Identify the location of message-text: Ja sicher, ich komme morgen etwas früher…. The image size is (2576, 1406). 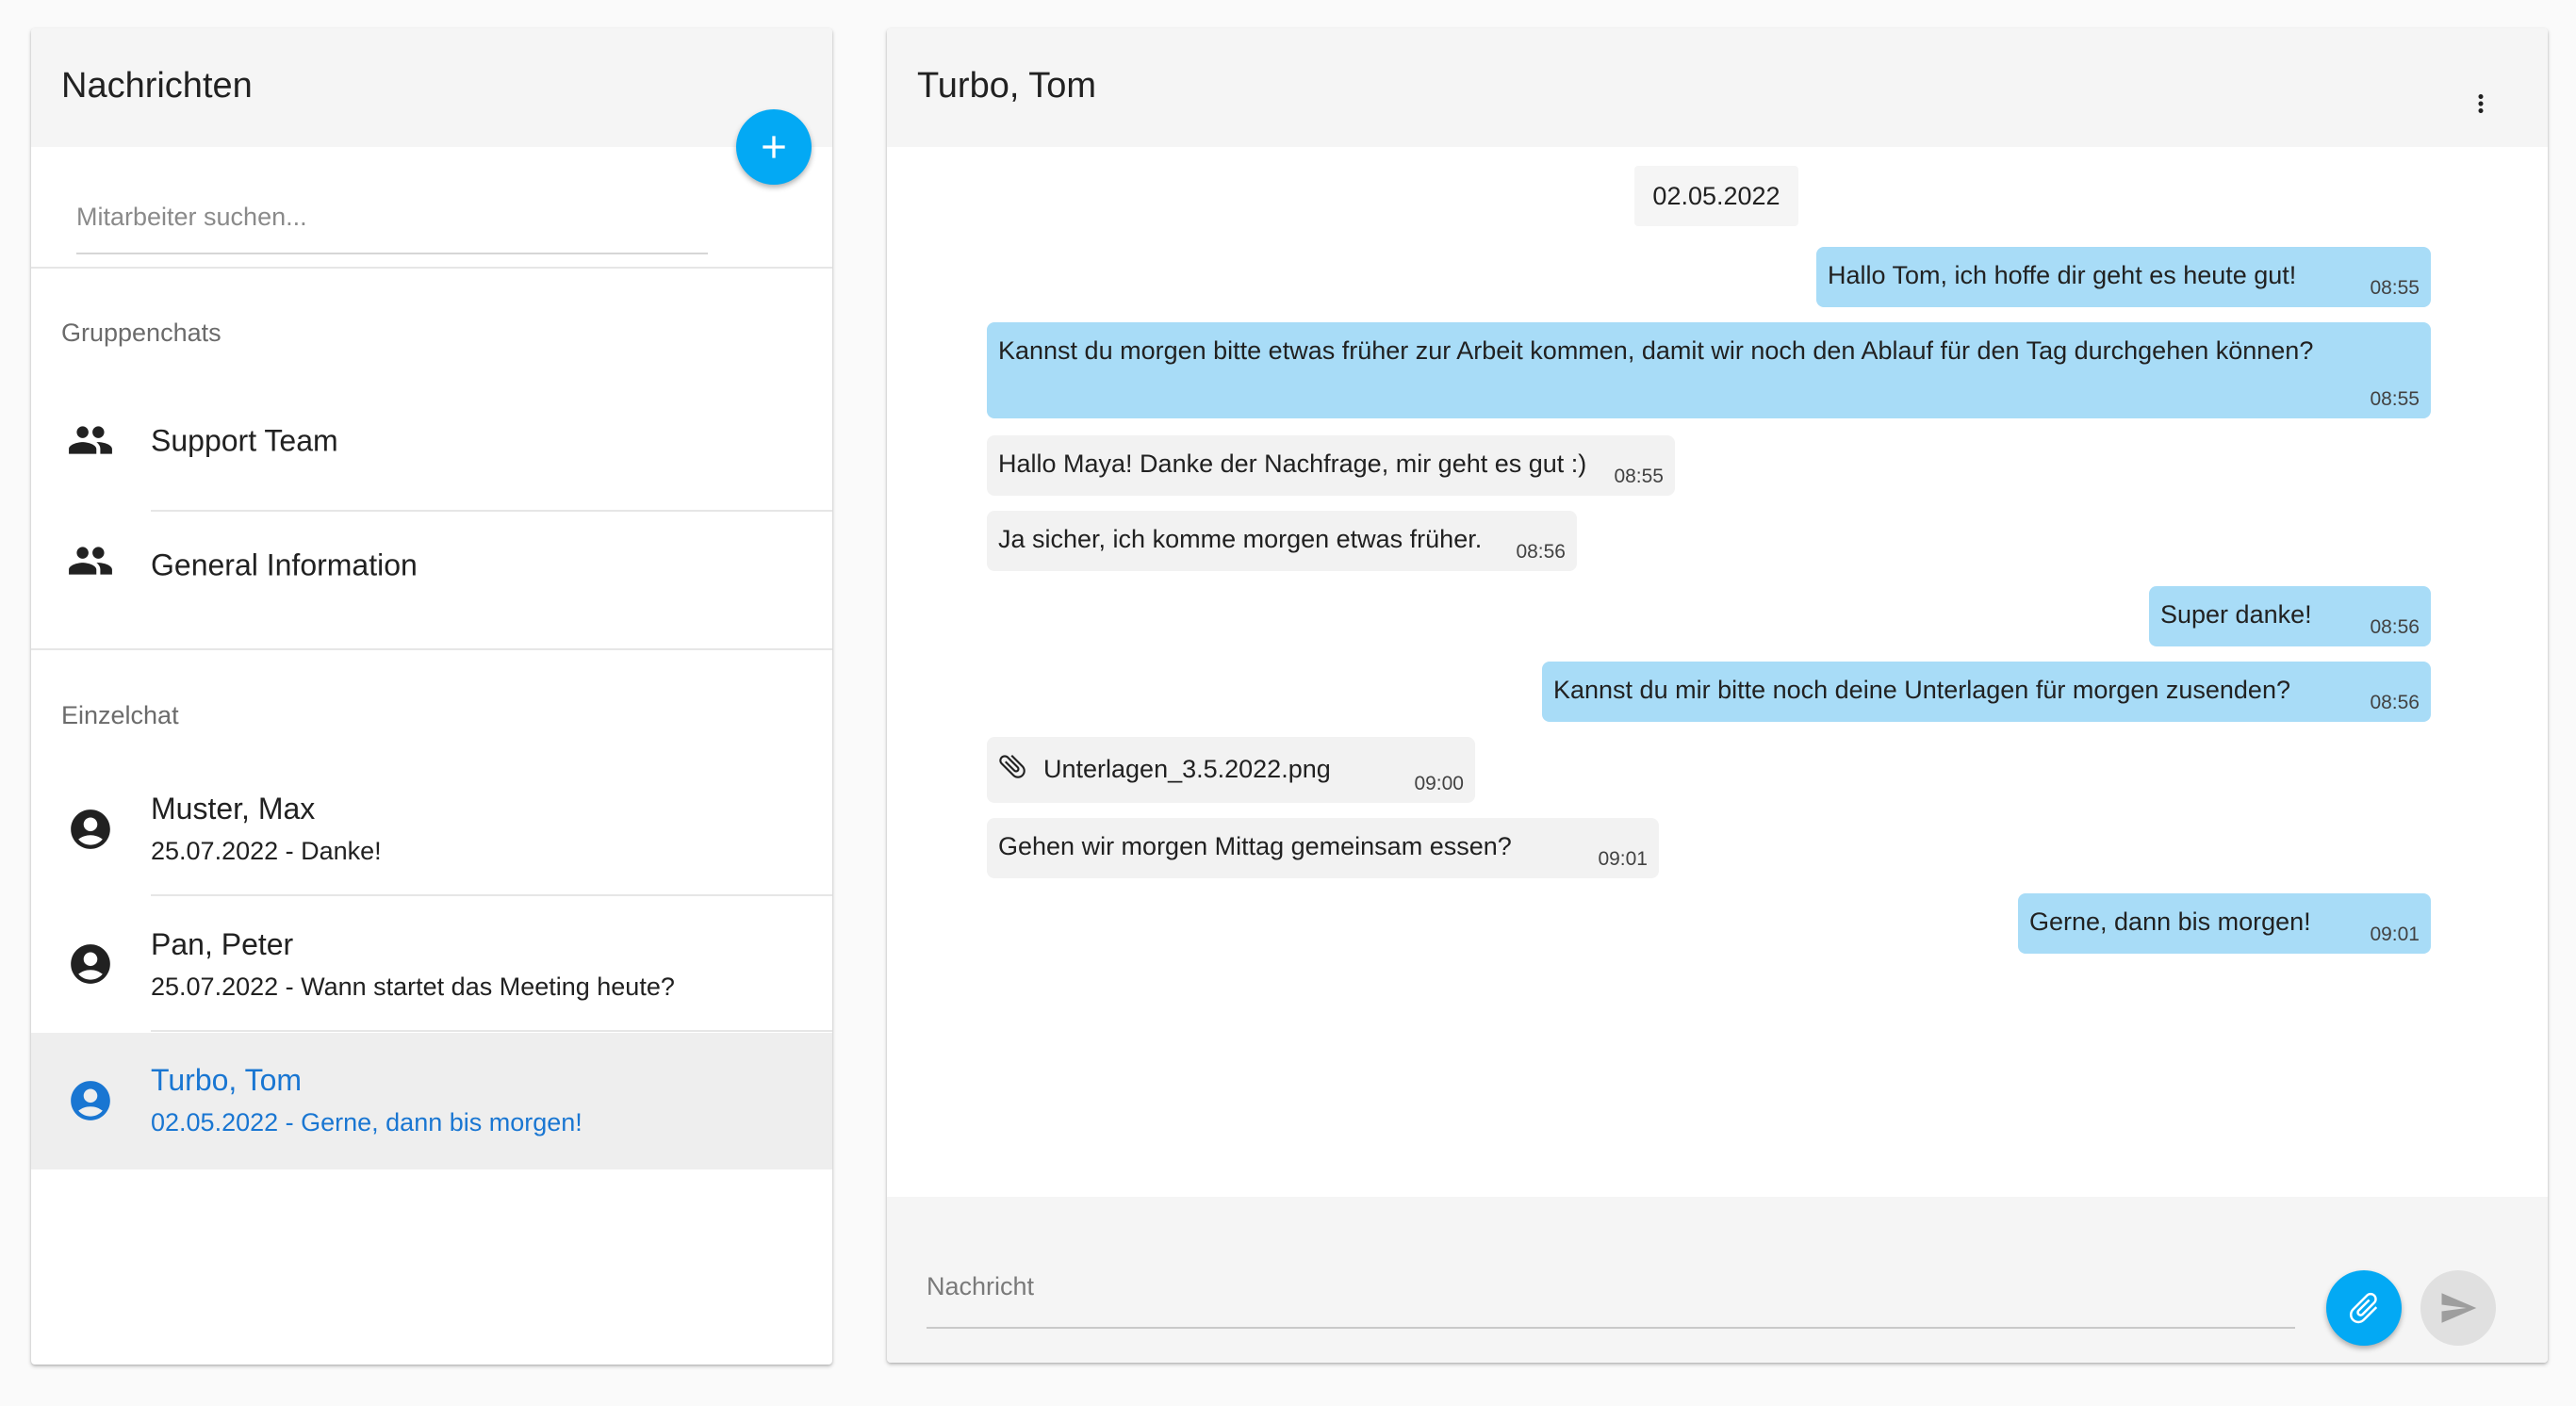
(1240, 539).